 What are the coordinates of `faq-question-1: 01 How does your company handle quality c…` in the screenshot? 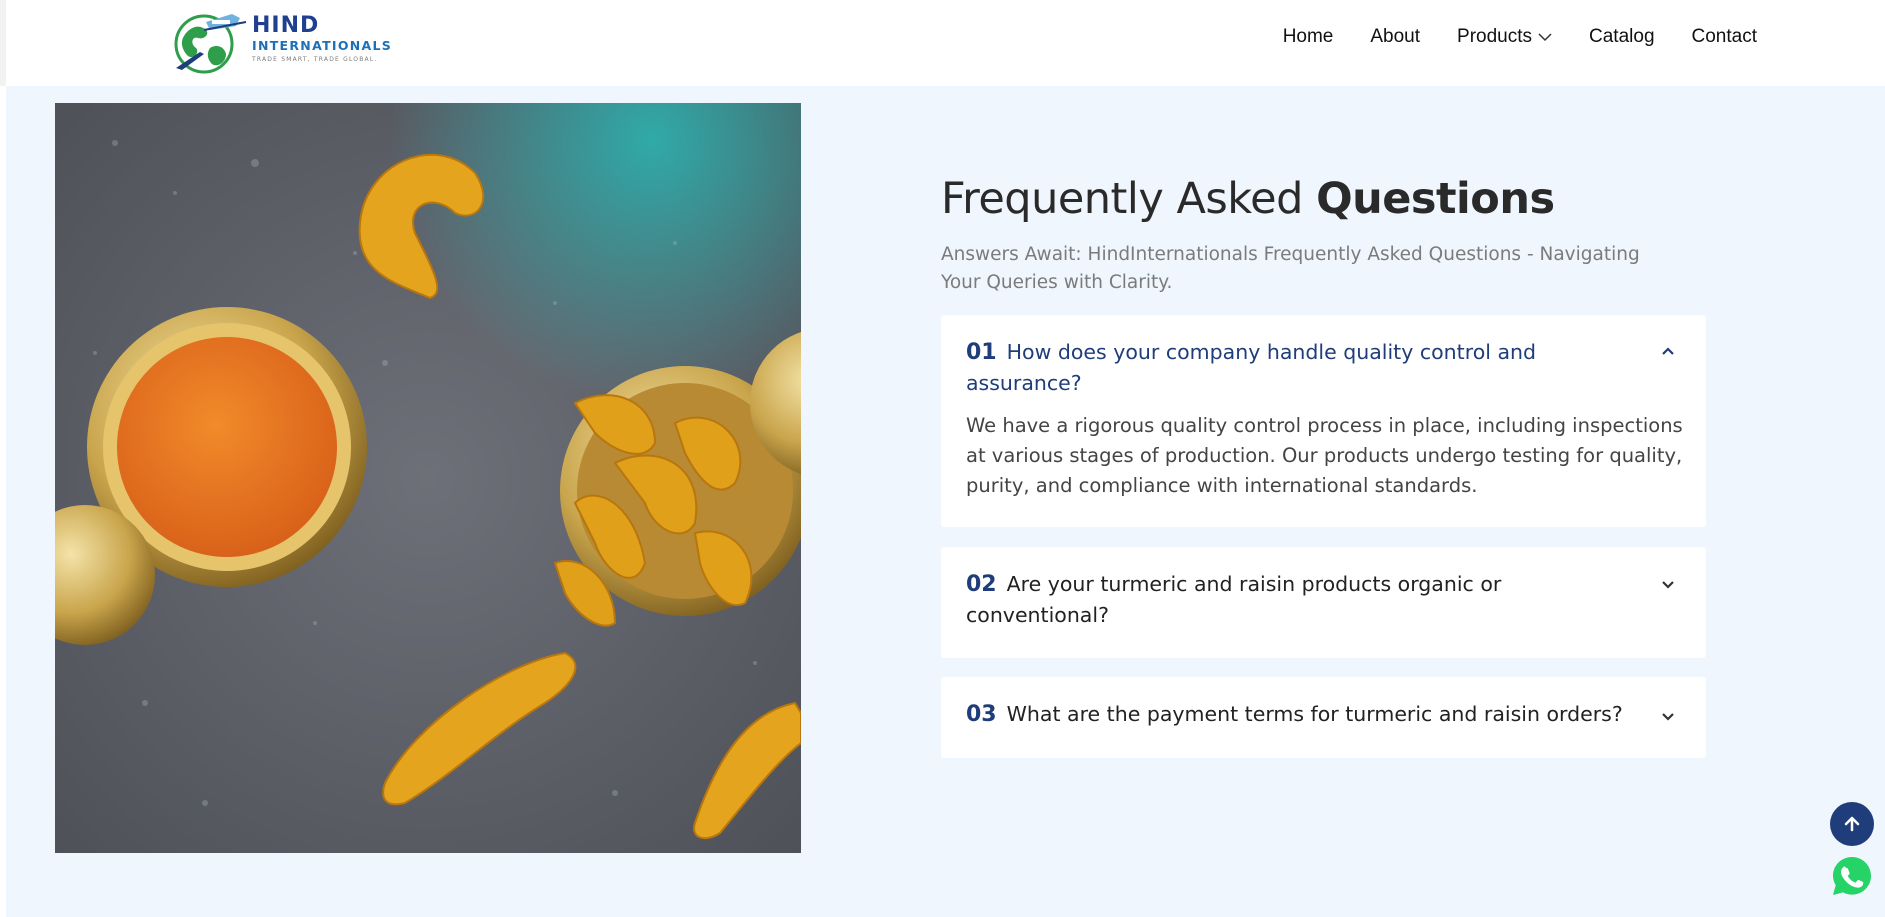 It's located at (1306, 367).